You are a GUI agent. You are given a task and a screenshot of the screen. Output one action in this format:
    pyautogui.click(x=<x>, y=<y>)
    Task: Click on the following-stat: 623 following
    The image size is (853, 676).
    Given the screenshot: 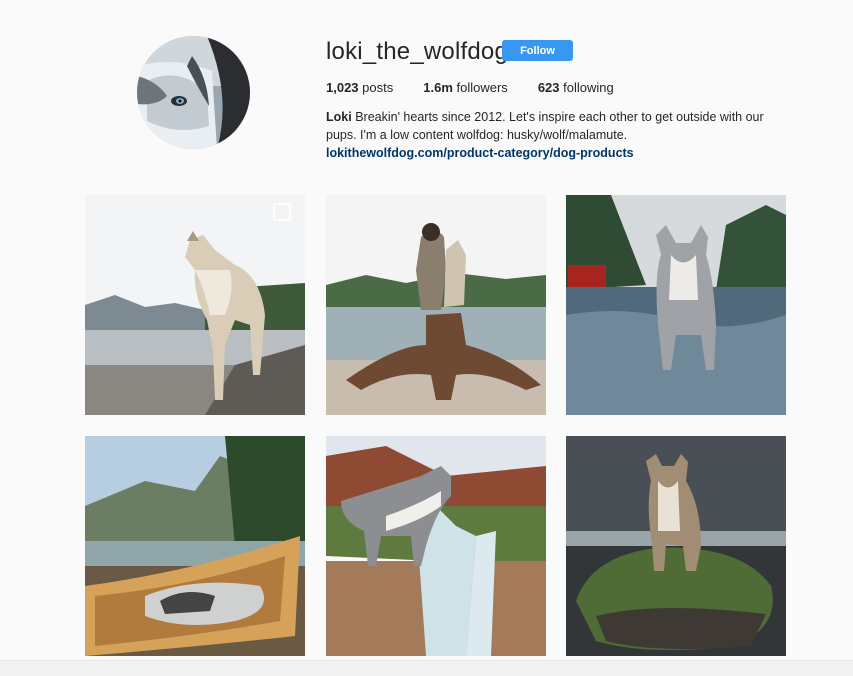 What is the action you would take?
    pyautogui.click(x=576, y=87)
    